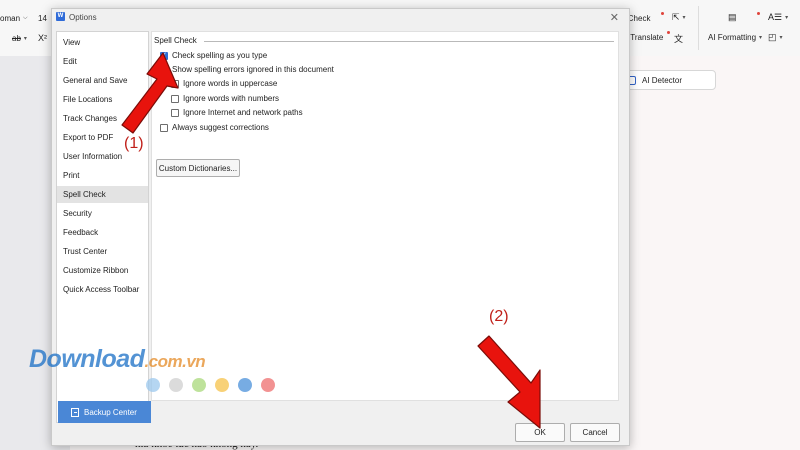  I want to click on annotation-label-1: (1), so click(134, 143).